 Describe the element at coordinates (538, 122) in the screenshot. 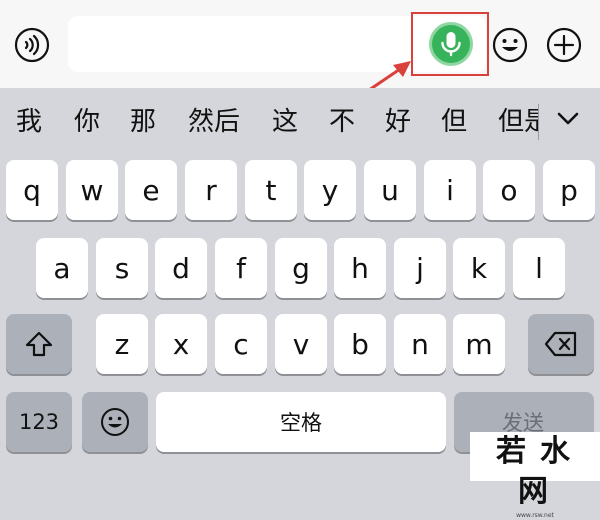

I see `candidate-divider` at that location.